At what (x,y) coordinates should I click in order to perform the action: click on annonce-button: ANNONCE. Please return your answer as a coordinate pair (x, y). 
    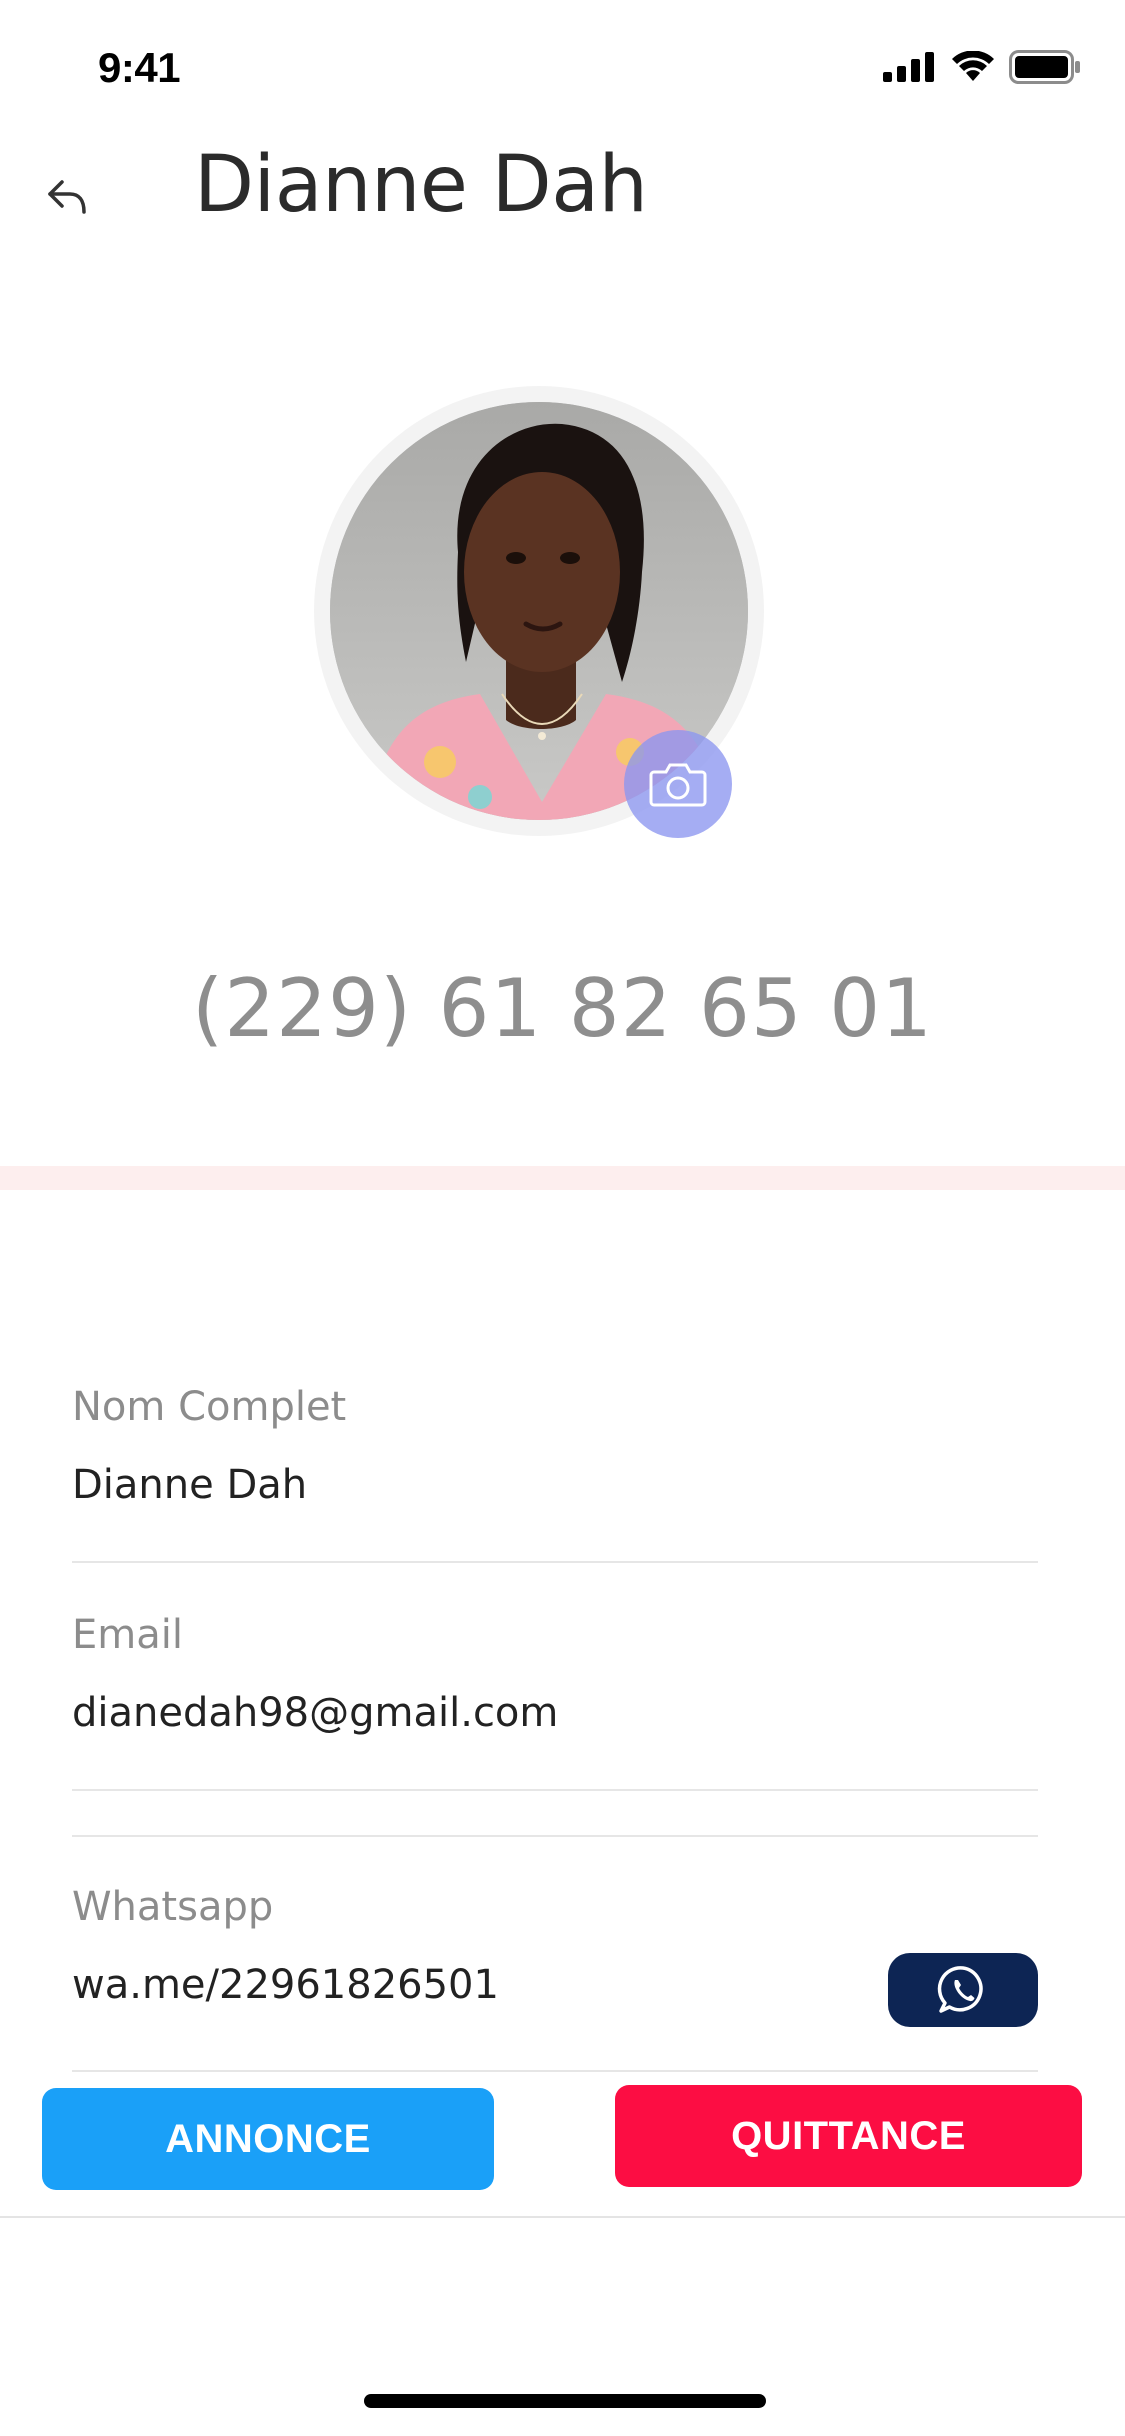
    Looking at the image, I should click on (268, 2139).